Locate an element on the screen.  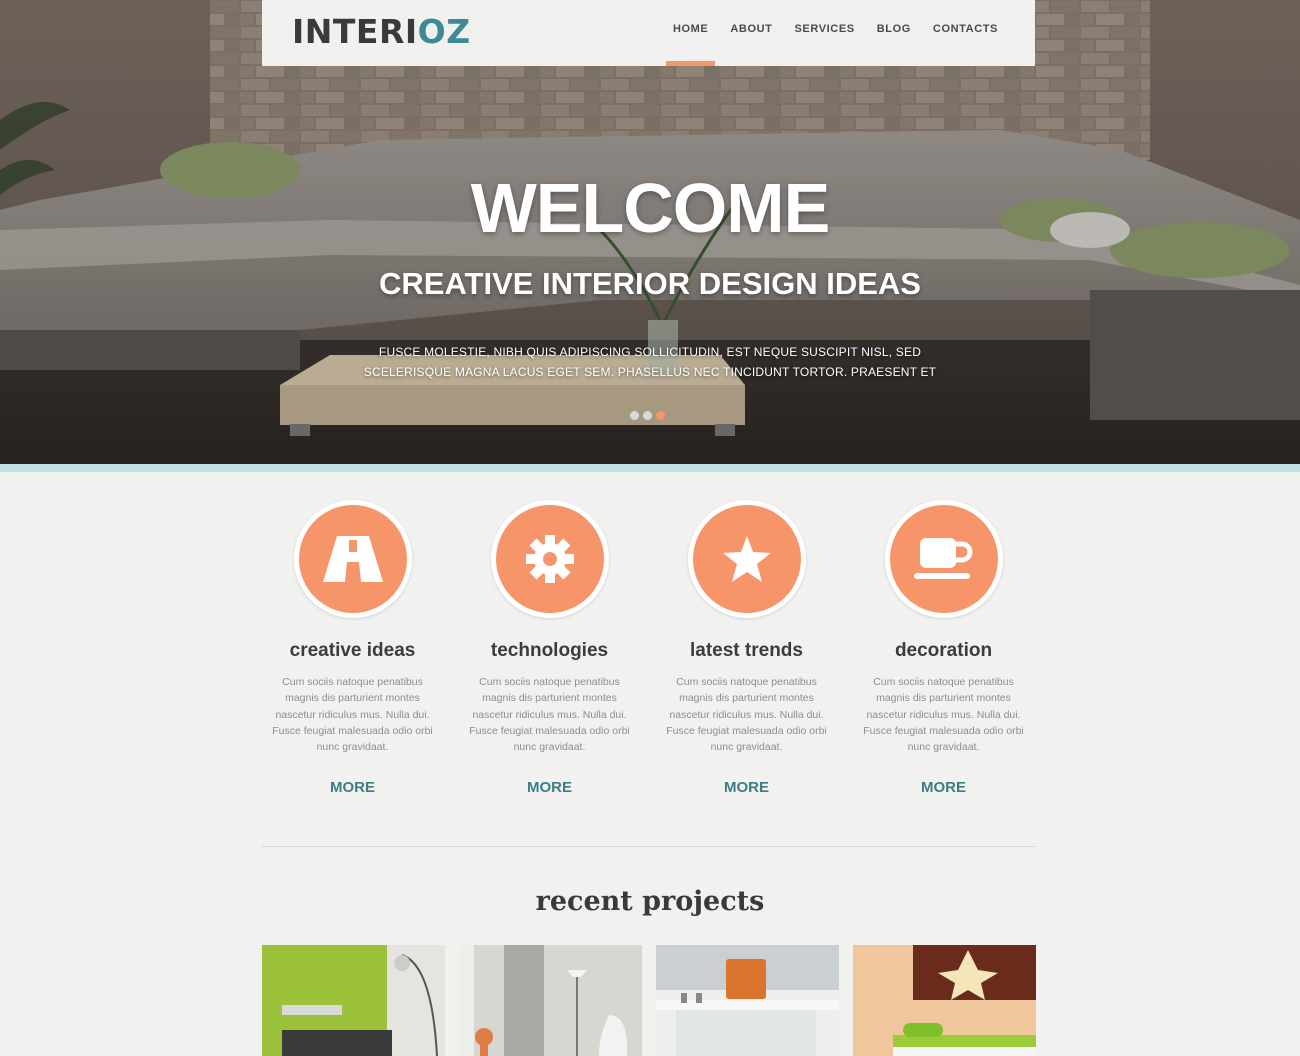
slider-pagination is located at coordinates (647, 415).